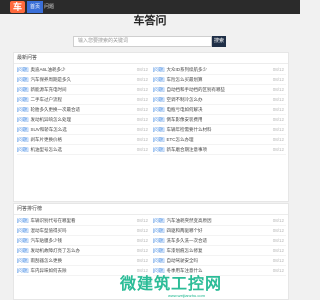 The width and height of the screenshot is (320, 300). Describe the element at coordinates (219, 231) in the screenshot. I see `list-item: [问题] 四驱和两驱哪个好 08/12` at that location.